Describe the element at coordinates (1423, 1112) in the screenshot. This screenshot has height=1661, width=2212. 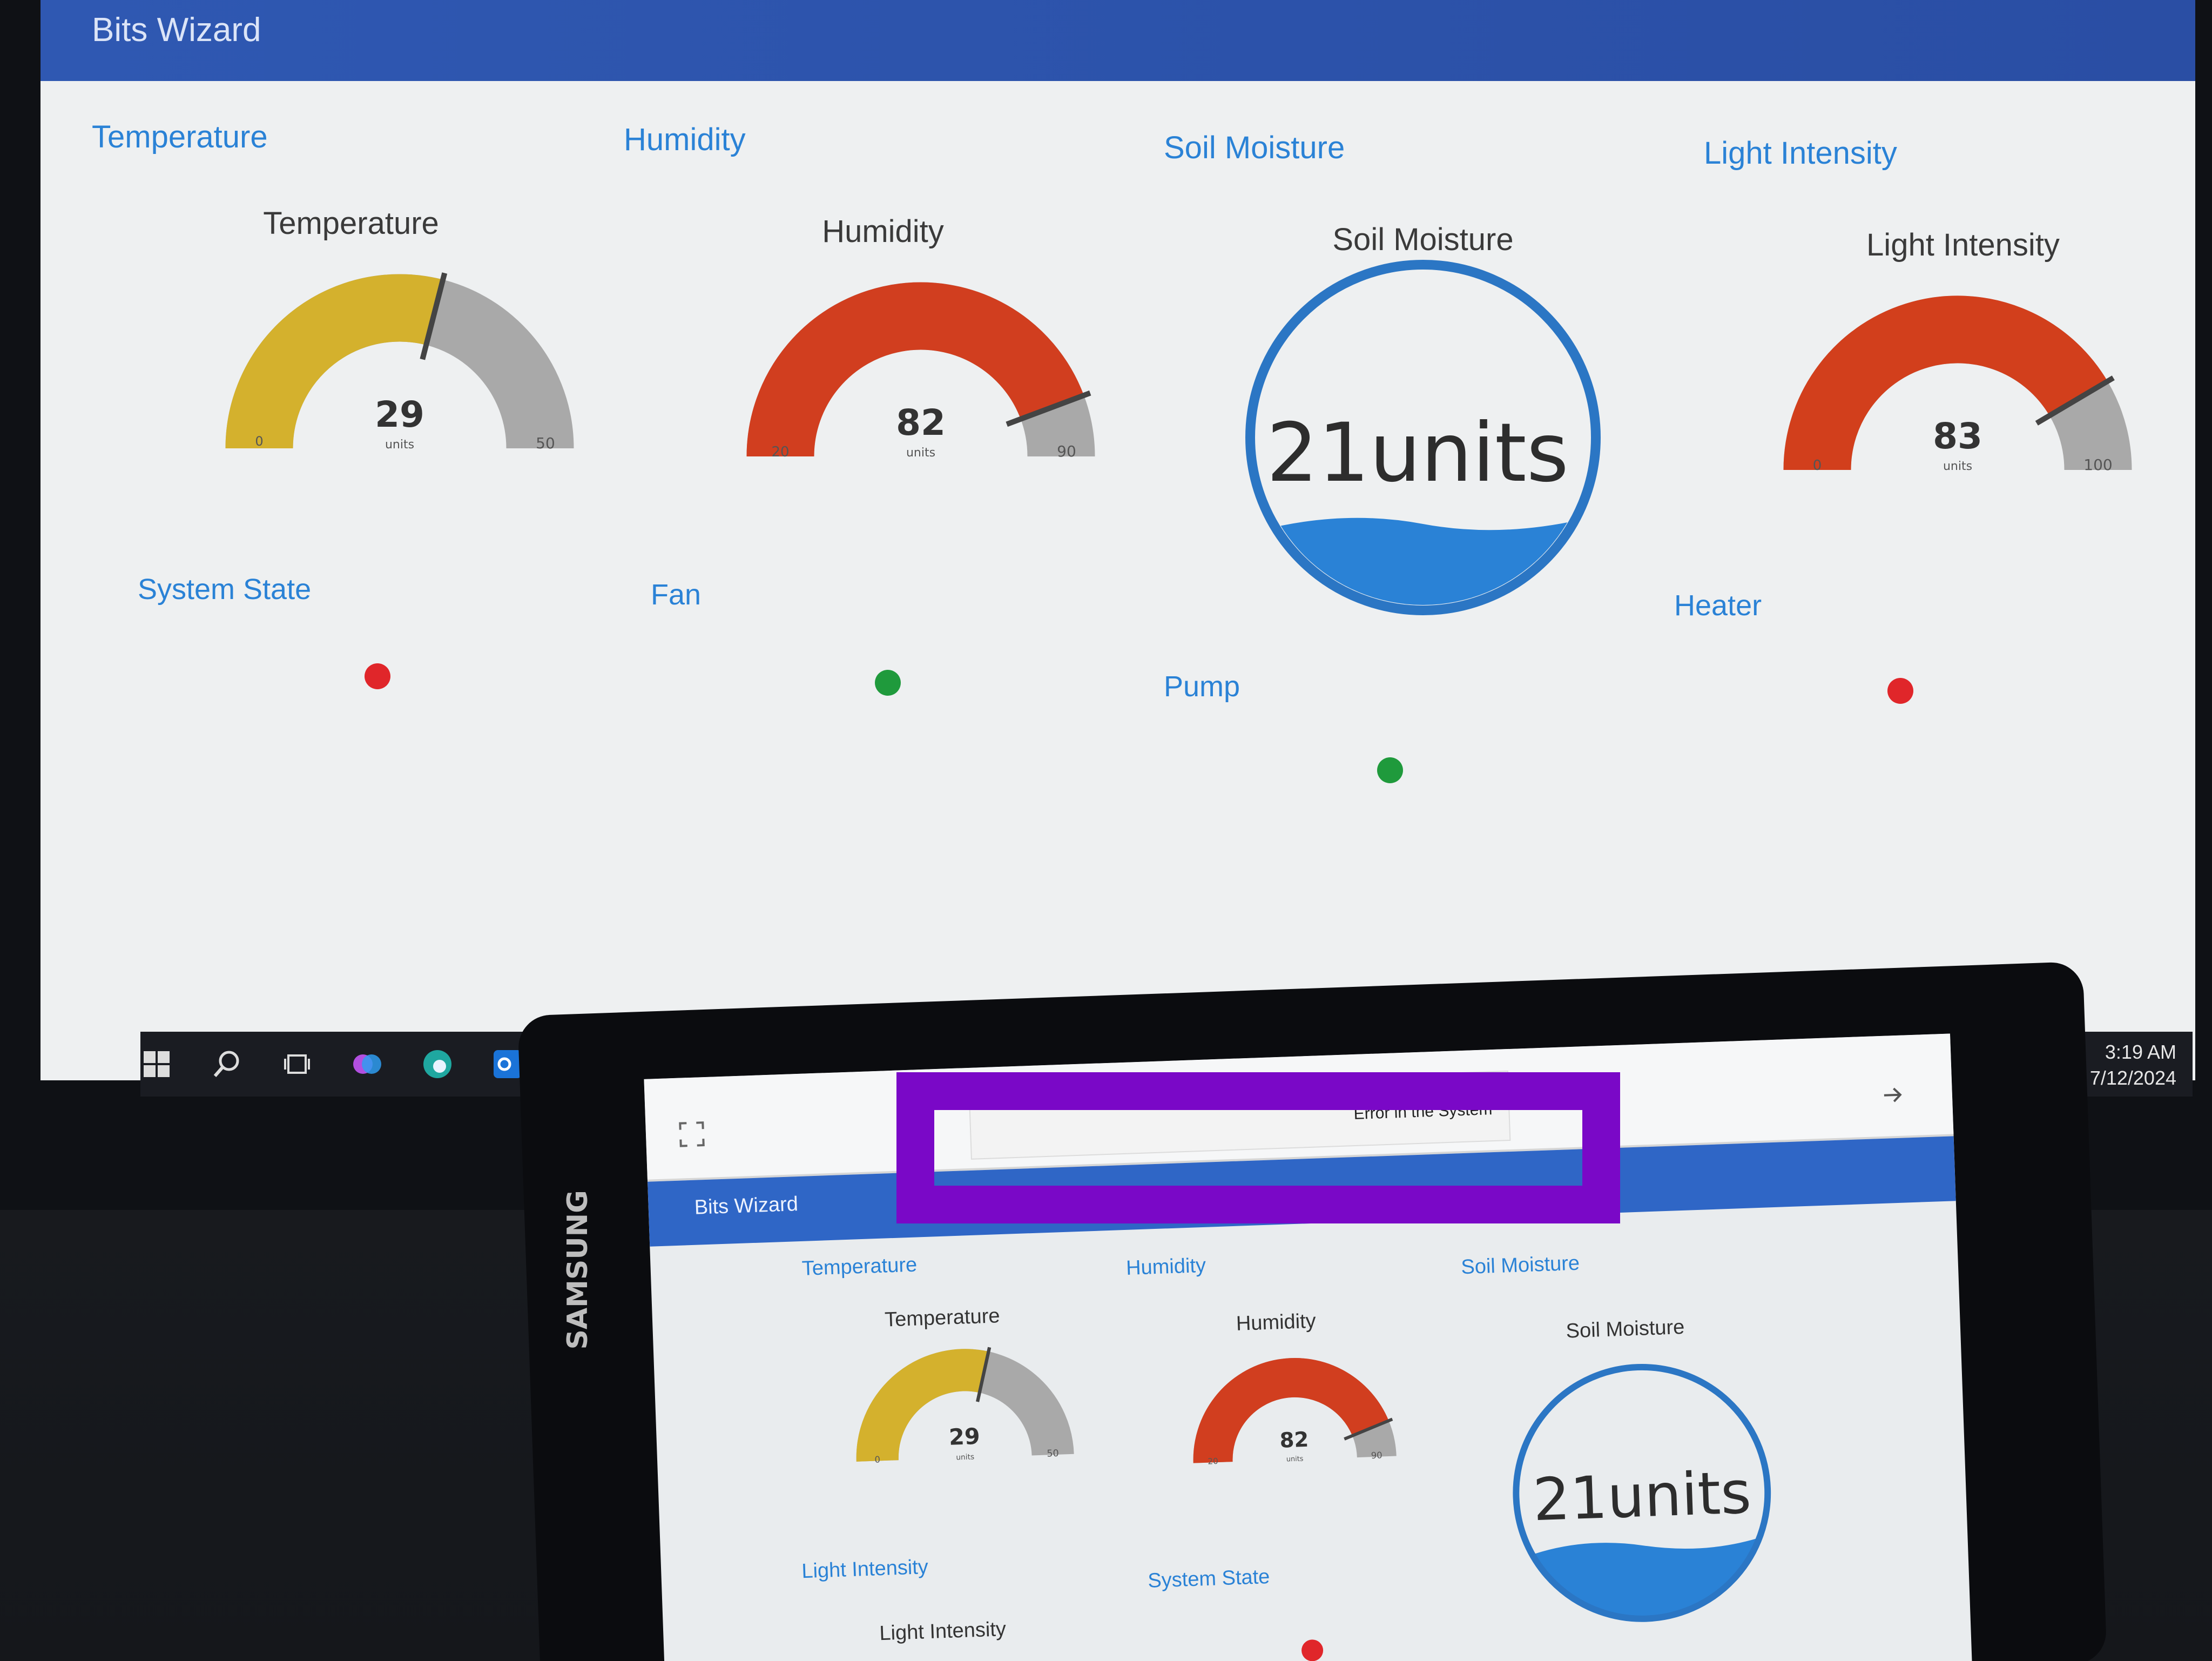
I see `notification-text: Error in the System` at that location.